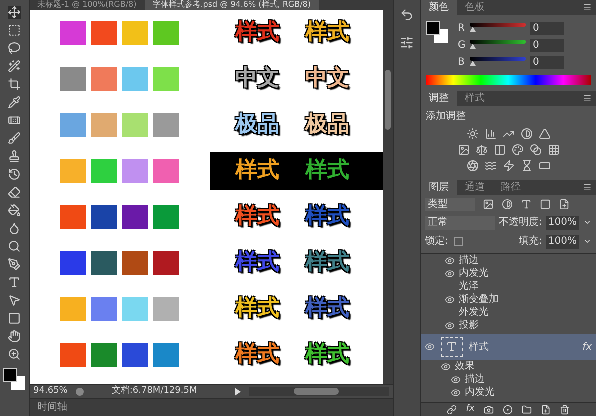 The height and width of the screenshot is (416, 596). What do you see at coordinates (407, 15) in the screenshot?
I see `history-panel-icon` at bounding box center [407, 15].